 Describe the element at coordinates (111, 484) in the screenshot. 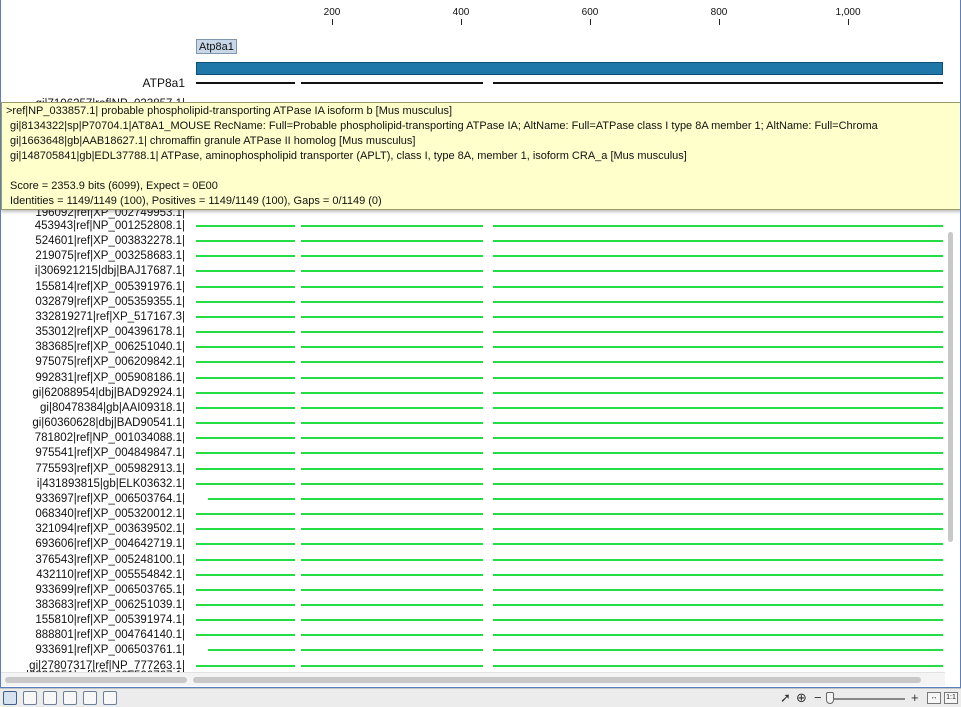

I see `row-label: i|431893815|gb|ELK03632.1|` at that location.